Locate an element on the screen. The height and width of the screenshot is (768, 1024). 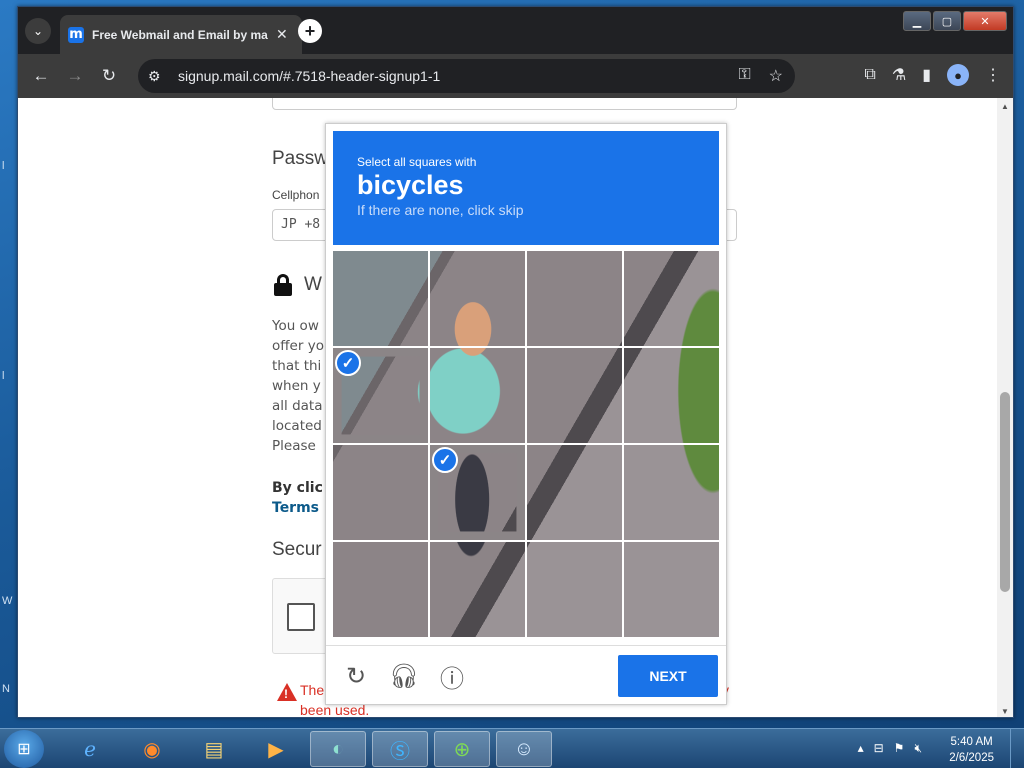
scroll-thumb is located at coordinates (1005, 492).